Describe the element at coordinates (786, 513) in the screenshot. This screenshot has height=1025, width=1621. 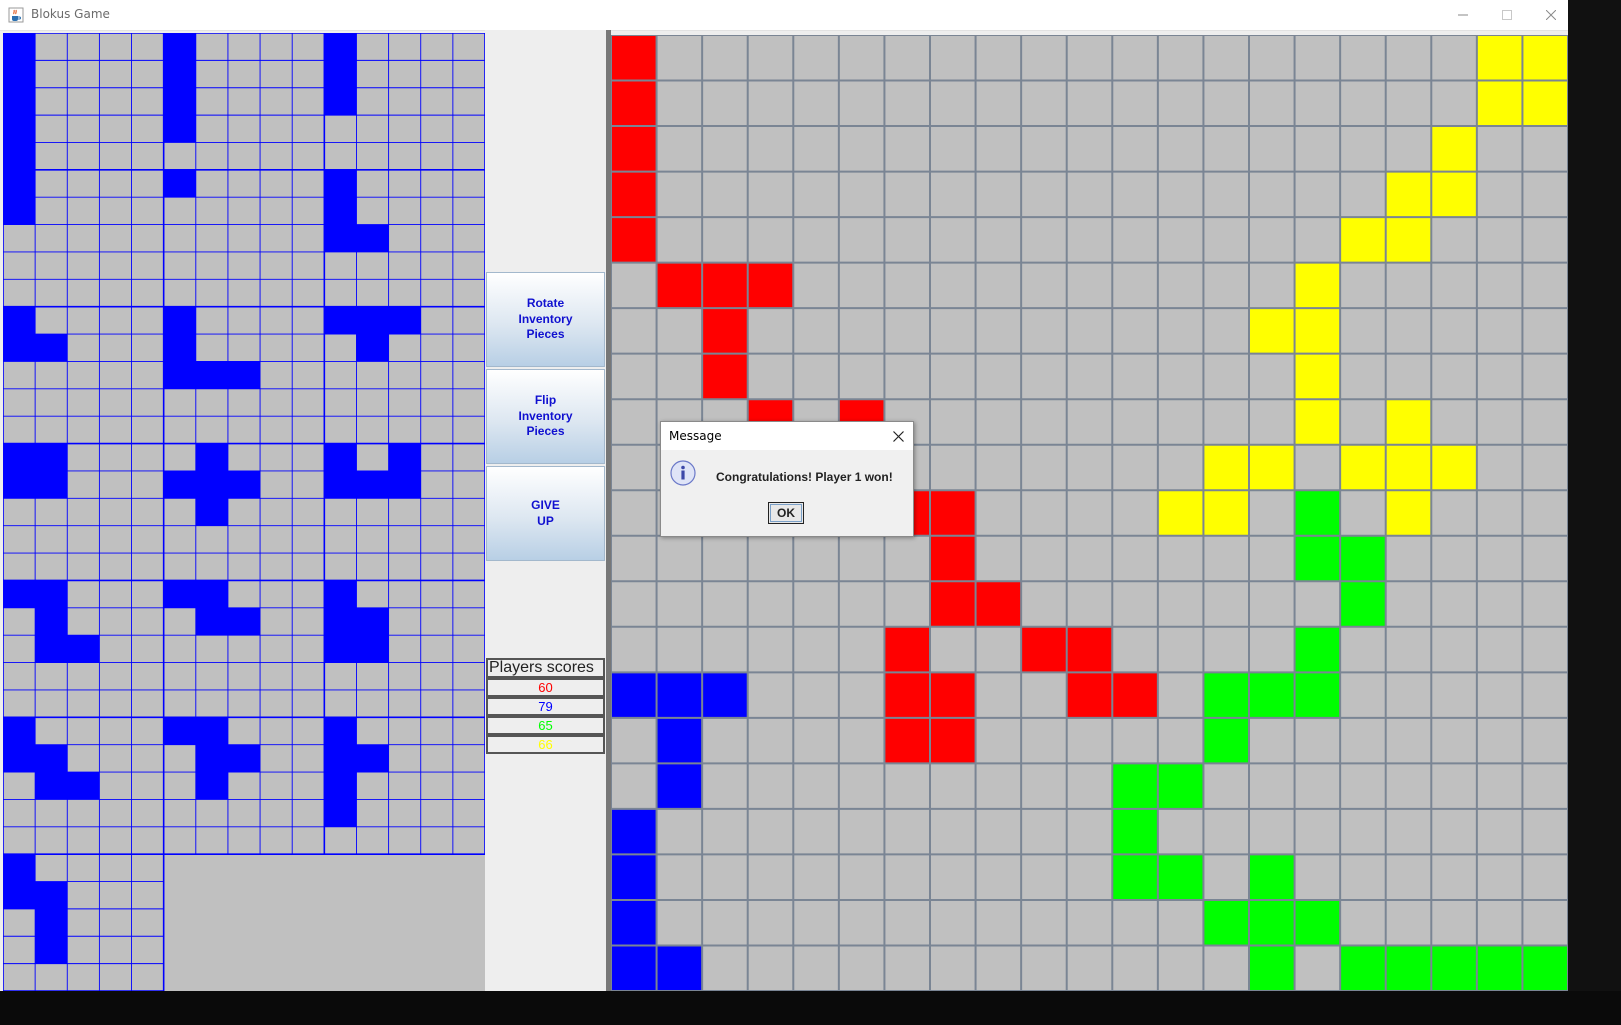
I see `ok-button: OK` at that location.